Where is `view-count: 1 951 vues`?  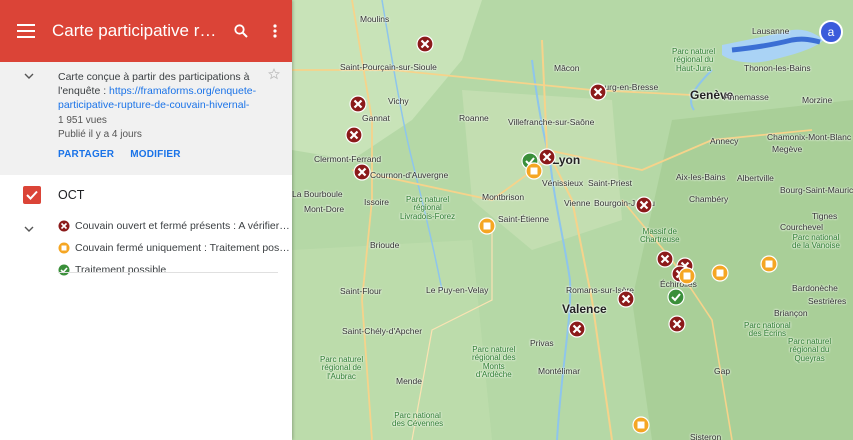 view-count: 1 951 vues is located at coordinates (82, 120).